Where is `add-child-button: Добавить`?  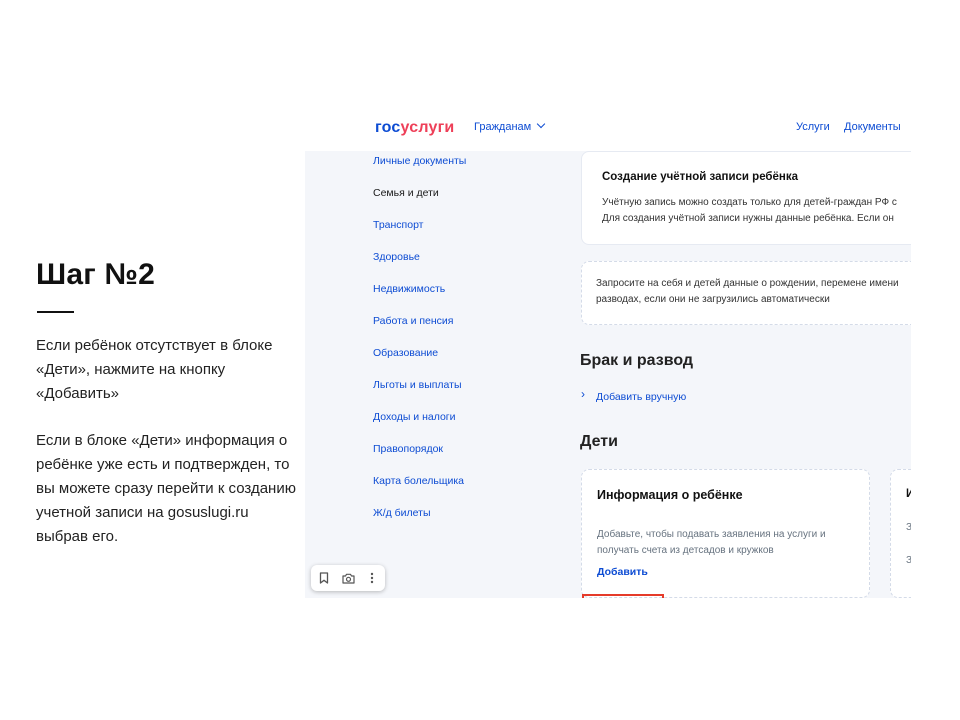 add-child-button: Добавить is located at coordinates (622, 572).